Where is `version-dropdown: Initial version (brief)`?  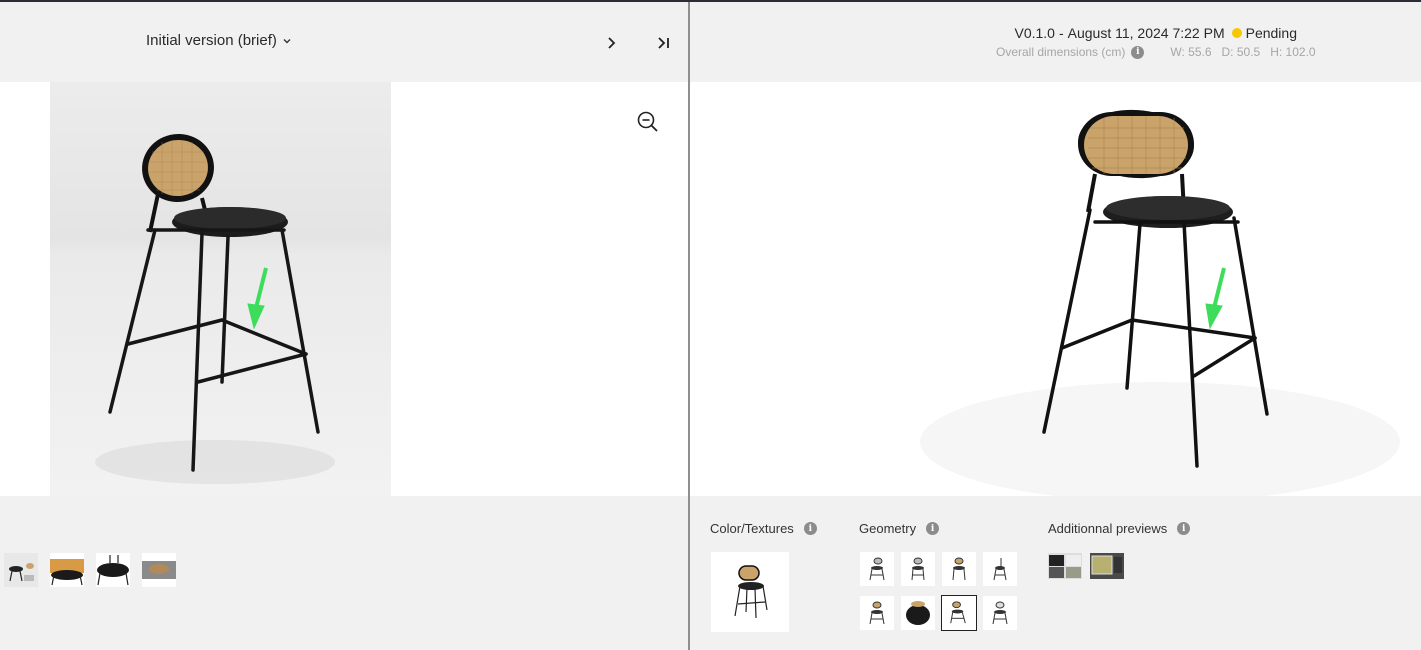 version-dropdown: Initial version (brief) is located at coordinates (219, 40).